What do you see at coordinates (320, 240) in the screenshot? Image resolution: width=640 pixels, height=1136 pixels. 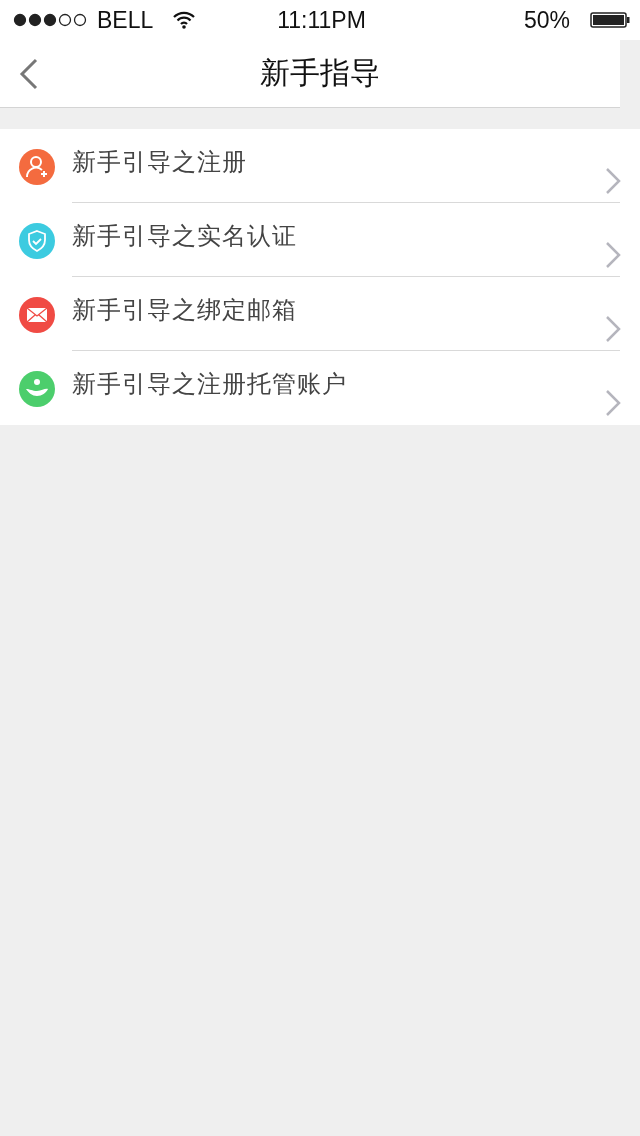 I see `guide-item: 新手引导之实名认证` at bounding box center [320, 240].